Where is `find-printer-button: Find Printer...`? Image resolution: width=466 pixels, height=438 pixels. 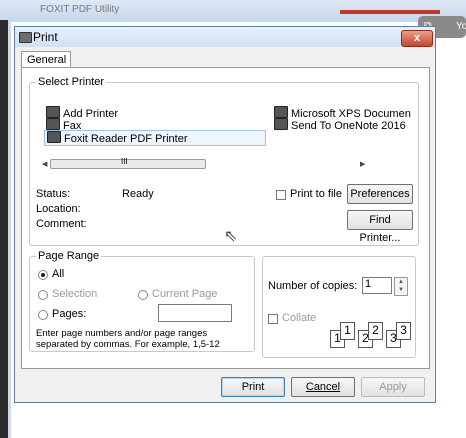
find-printer-button: Find Printer... is located at coordinates (380, 227).